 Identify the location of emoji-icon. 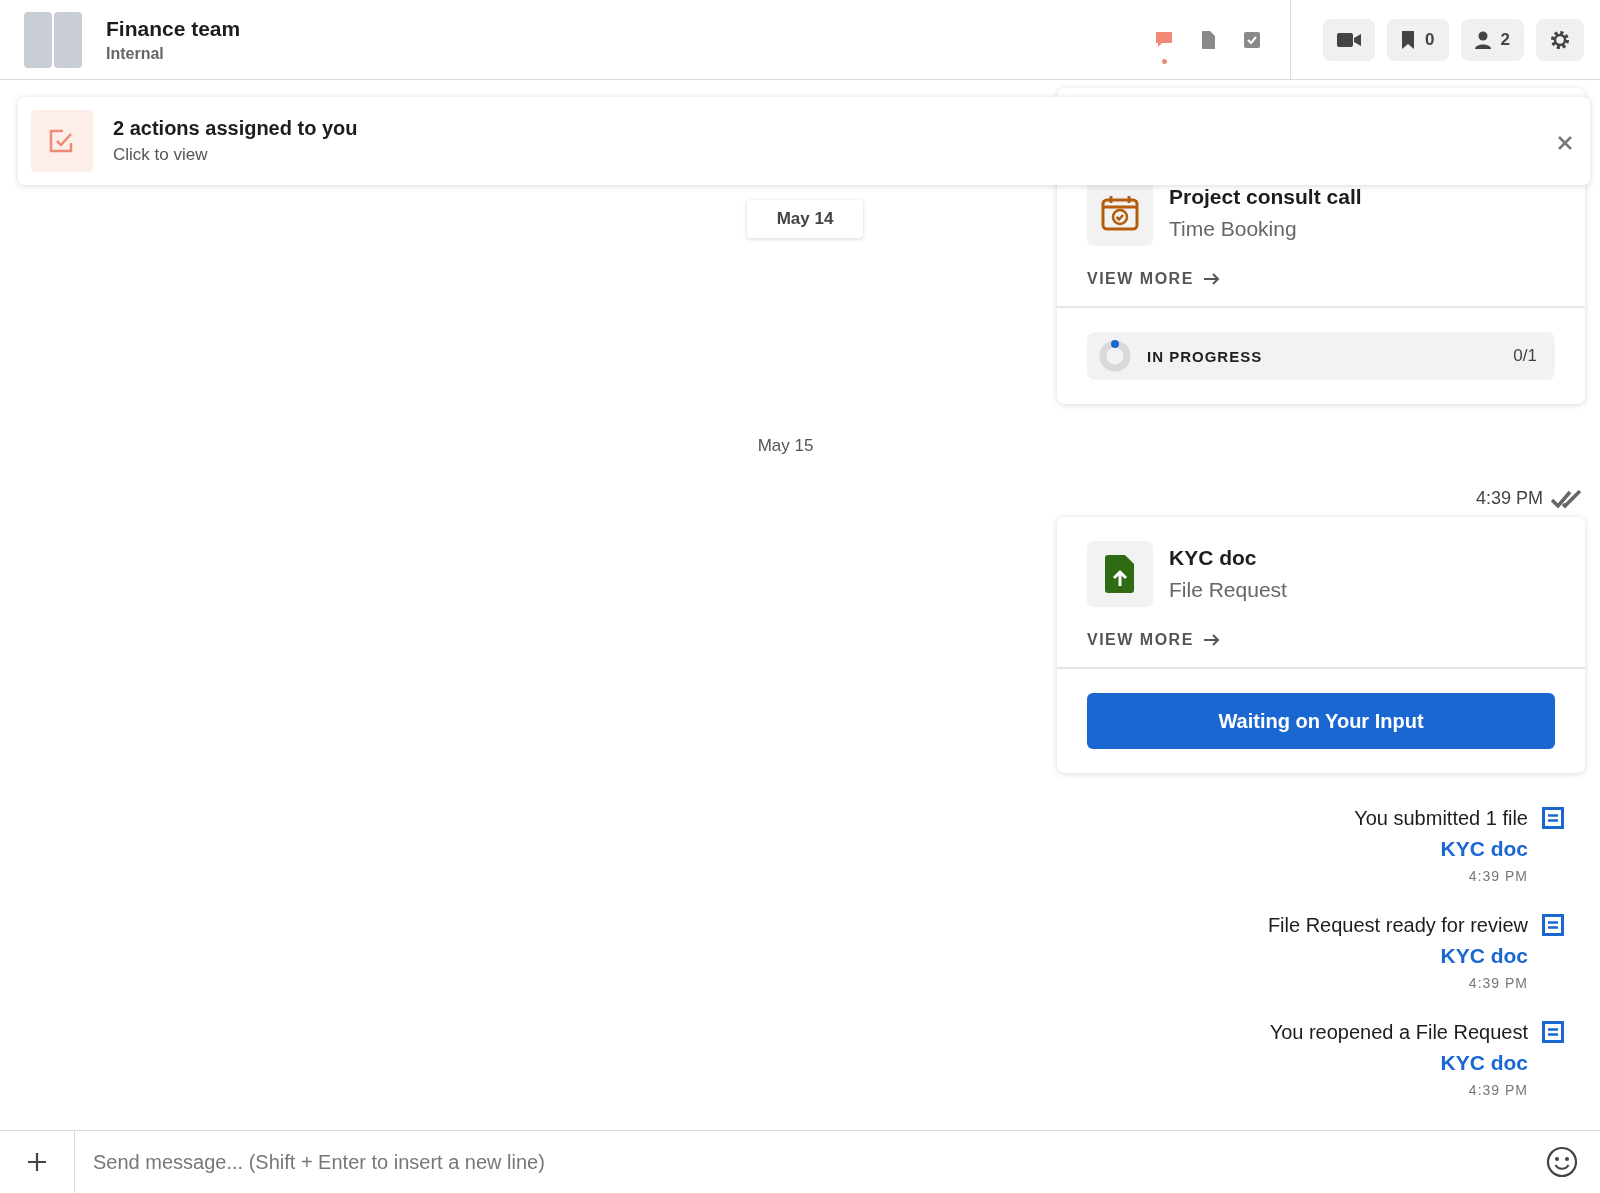
(1562, 1162).